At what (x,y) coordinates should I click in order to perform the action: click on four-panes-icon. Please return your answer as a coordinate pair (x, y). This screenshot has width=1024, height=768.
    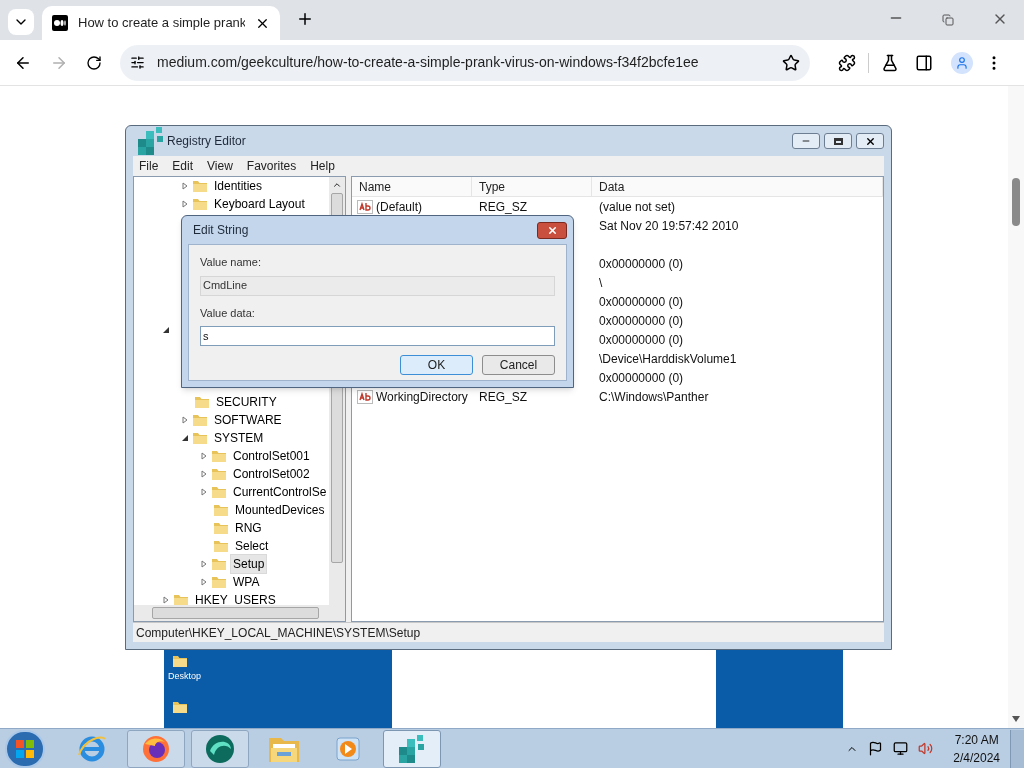
    Looking at the image, I should click on (25, 748).